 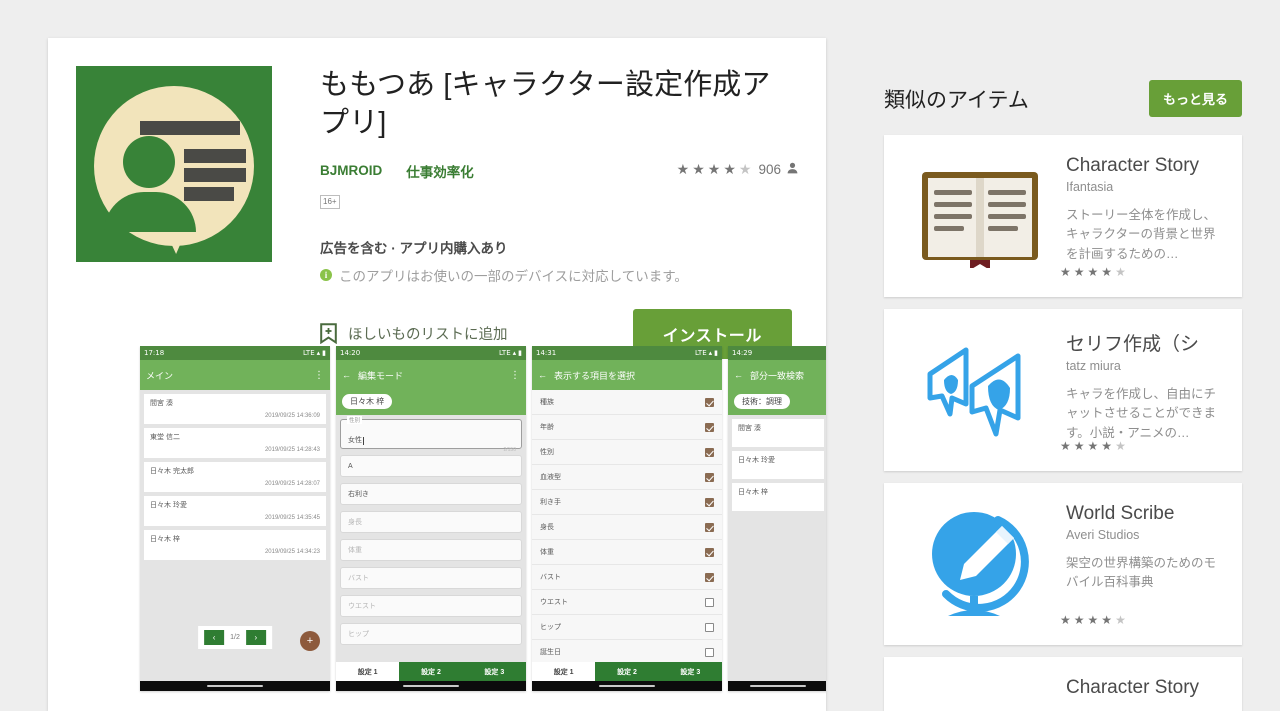 What do you see at coordinates (440, 171) in the screenshot?
I see `category-link: 仕事効率化` at bounding box center [440, 171].